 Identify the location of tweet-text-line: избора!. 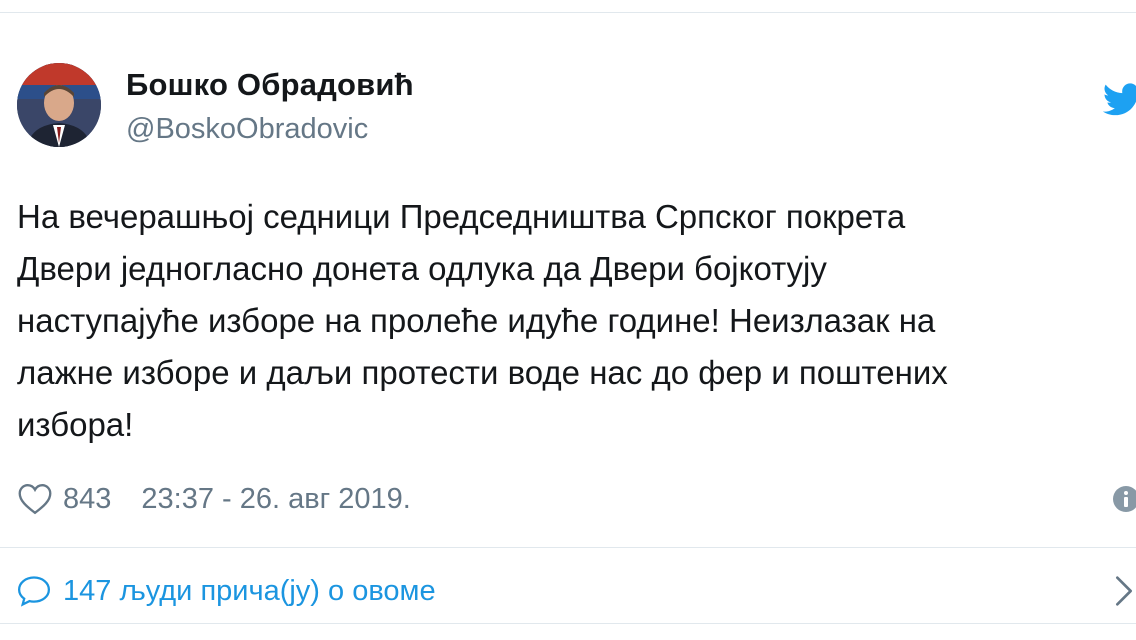
(75, 424).